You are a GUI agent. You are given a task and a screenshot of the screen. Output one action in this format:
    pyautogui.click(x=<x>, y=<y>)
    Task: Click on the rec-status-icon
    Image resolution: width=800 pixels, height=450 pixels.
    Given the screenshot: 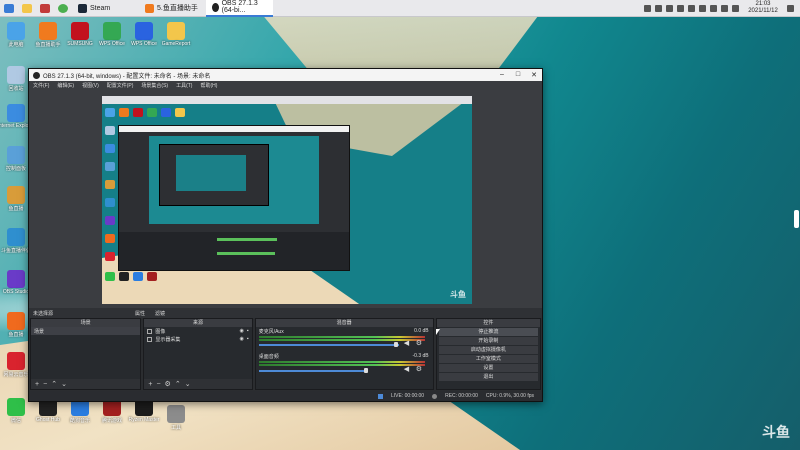 What is the action you would take?
    pyautogui.click(x=435, y=396)
    